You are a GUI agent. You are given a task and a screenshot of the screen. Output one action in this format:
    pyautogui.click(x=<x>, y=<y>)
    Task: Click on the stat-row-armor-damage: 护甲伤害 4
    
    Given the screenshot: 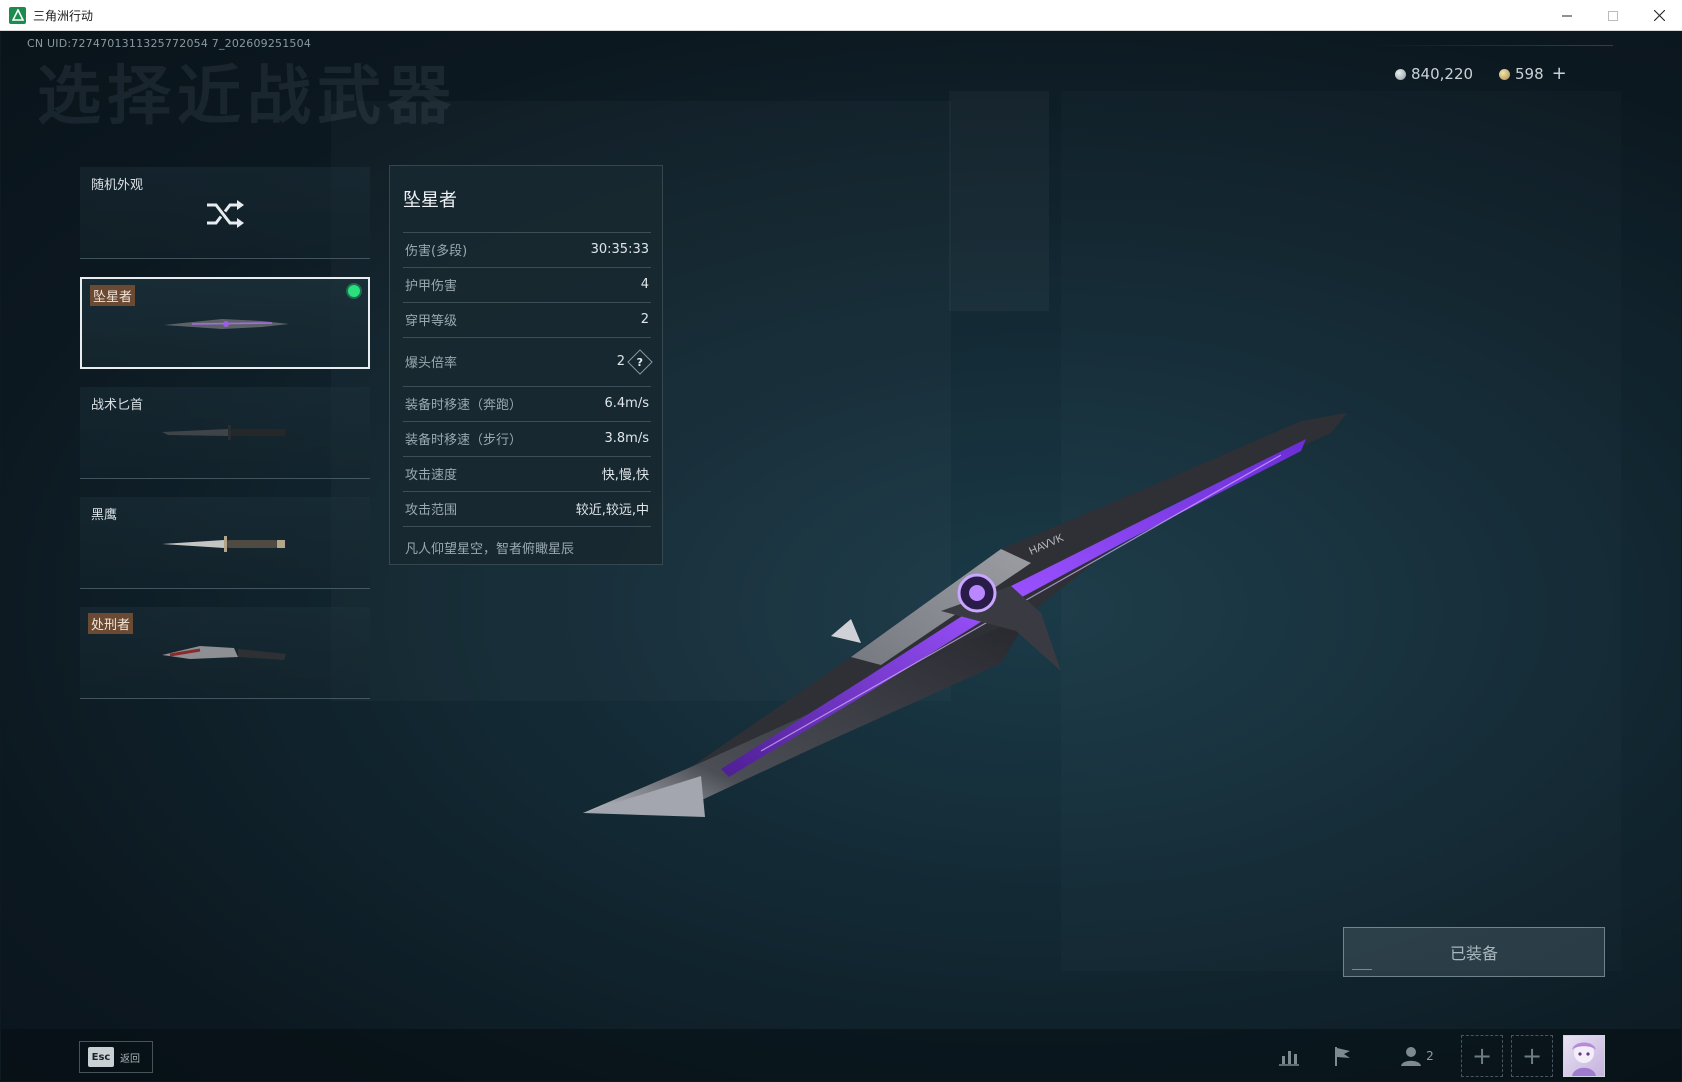 What is the action you would take?
    pyautogui.click(x=527, y=284)
    